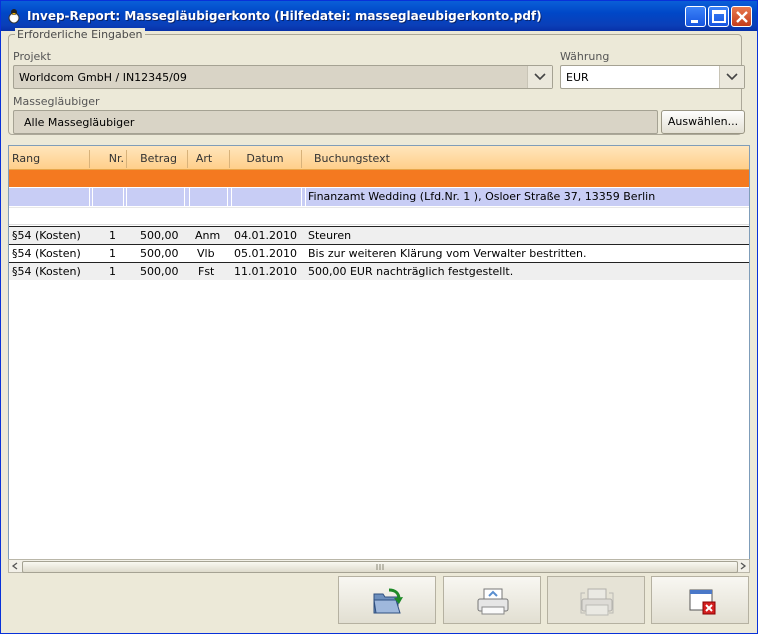 Image resolution: width=758 pixels, height=634 pixels. What do you see at coordinates (208, 235) in the screenshot?
I see `art-cell: Anm` at bounding box center [208, 235].